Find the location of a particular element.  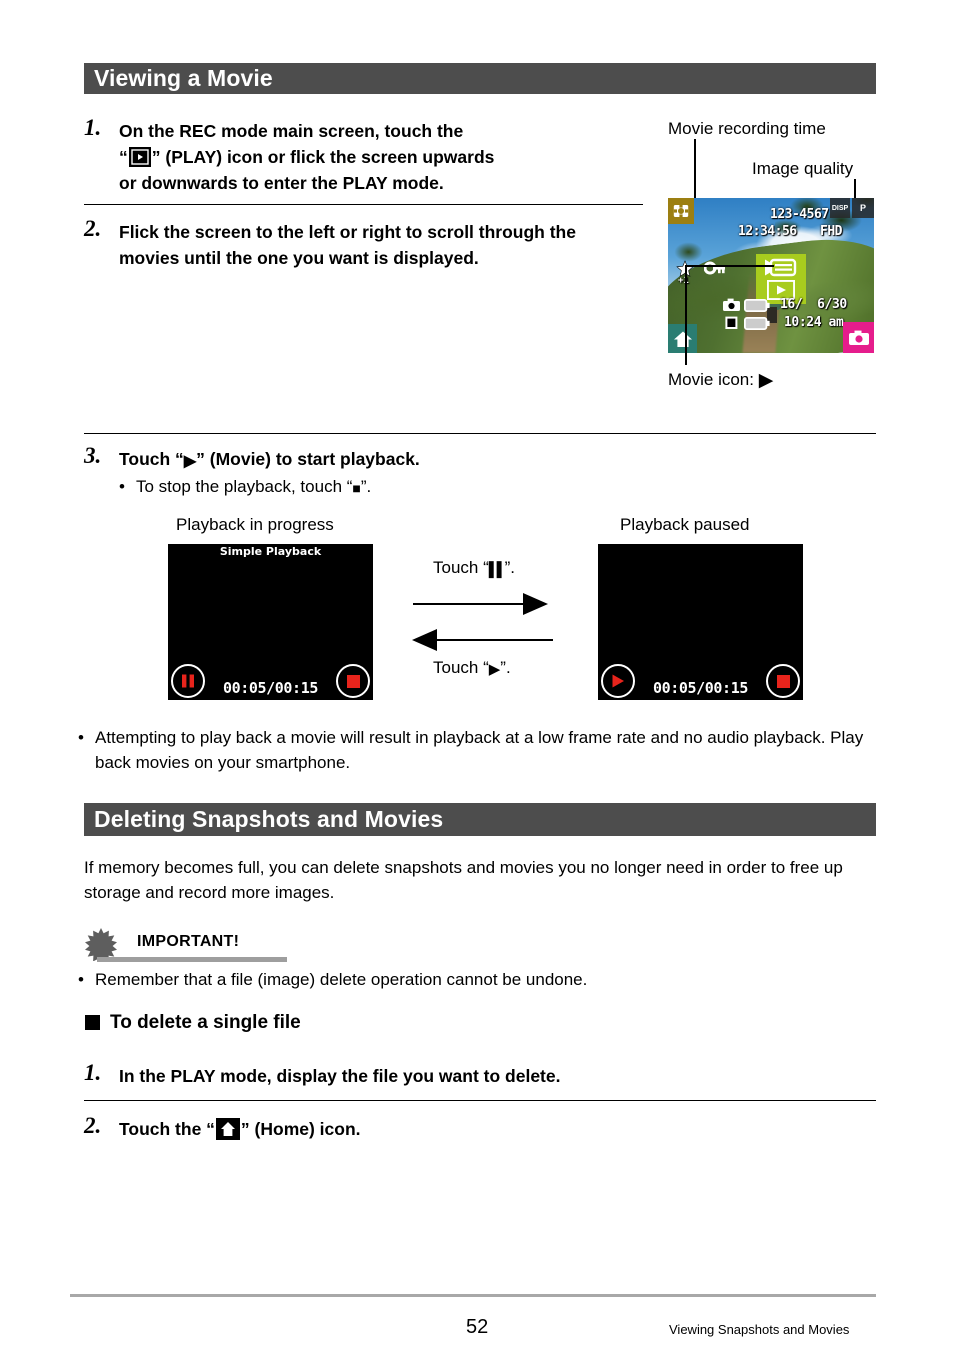

caption-playback-in-progress: Playback in progress is located at coordinates (255, 524).